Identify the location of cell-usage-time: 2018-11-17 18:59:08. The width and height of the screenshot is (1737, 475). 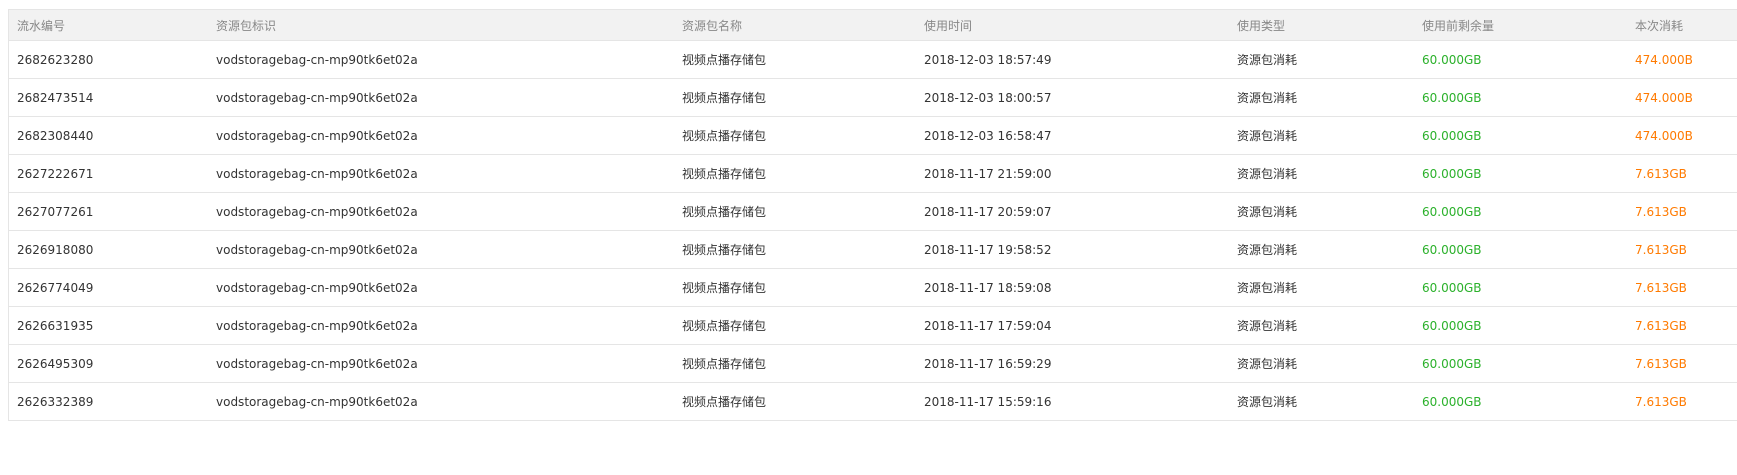
(1072, 287).